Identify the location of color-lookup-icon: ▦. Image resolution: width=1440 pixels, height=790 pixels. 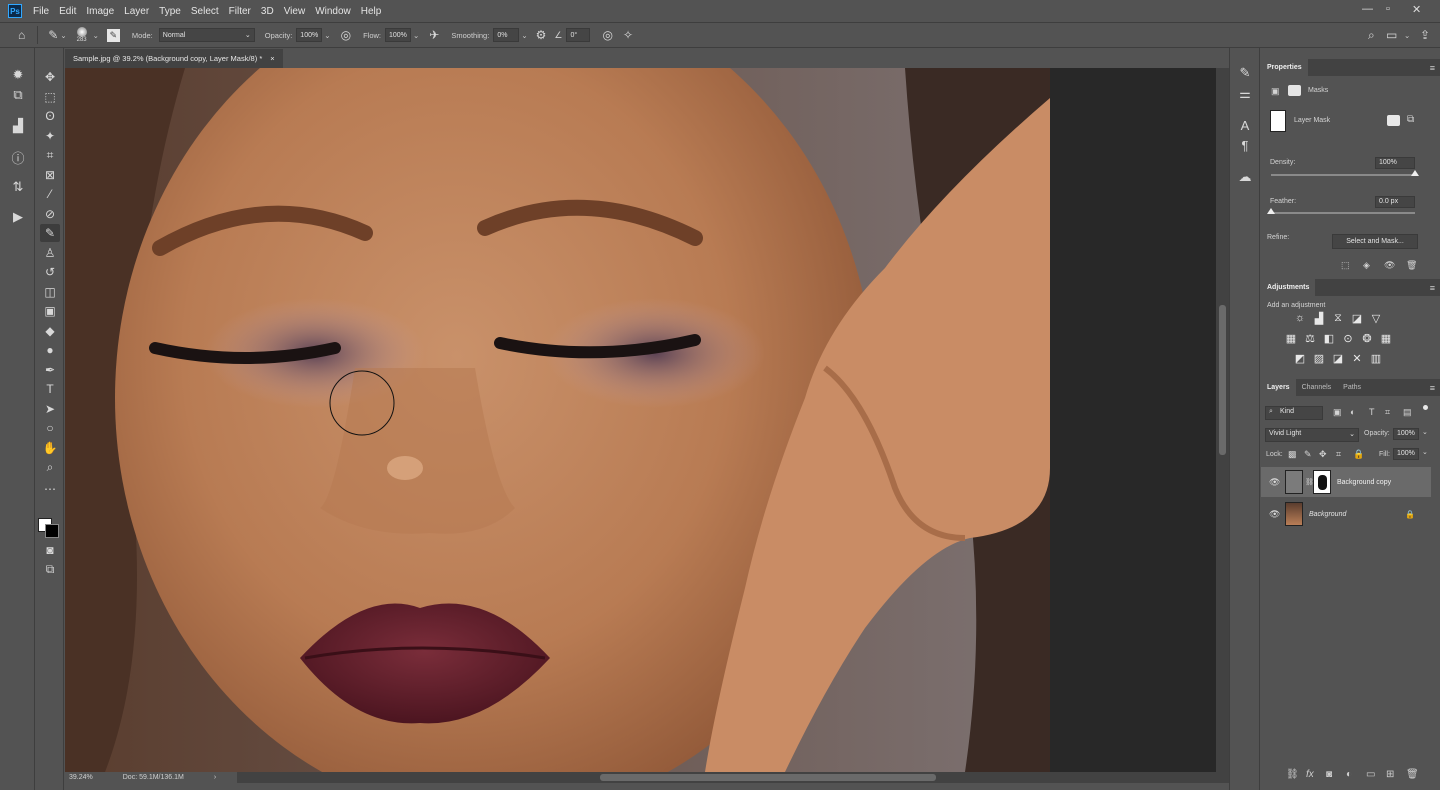
(1386, 338).